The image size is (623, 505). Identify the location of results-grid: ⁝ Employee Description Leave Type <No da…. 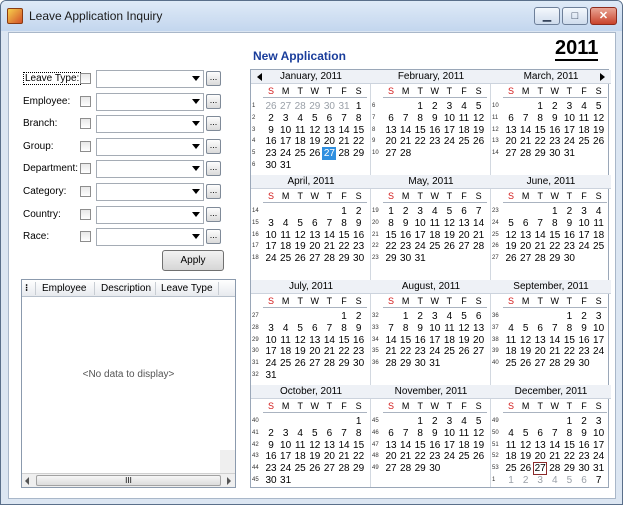
(128, 383).